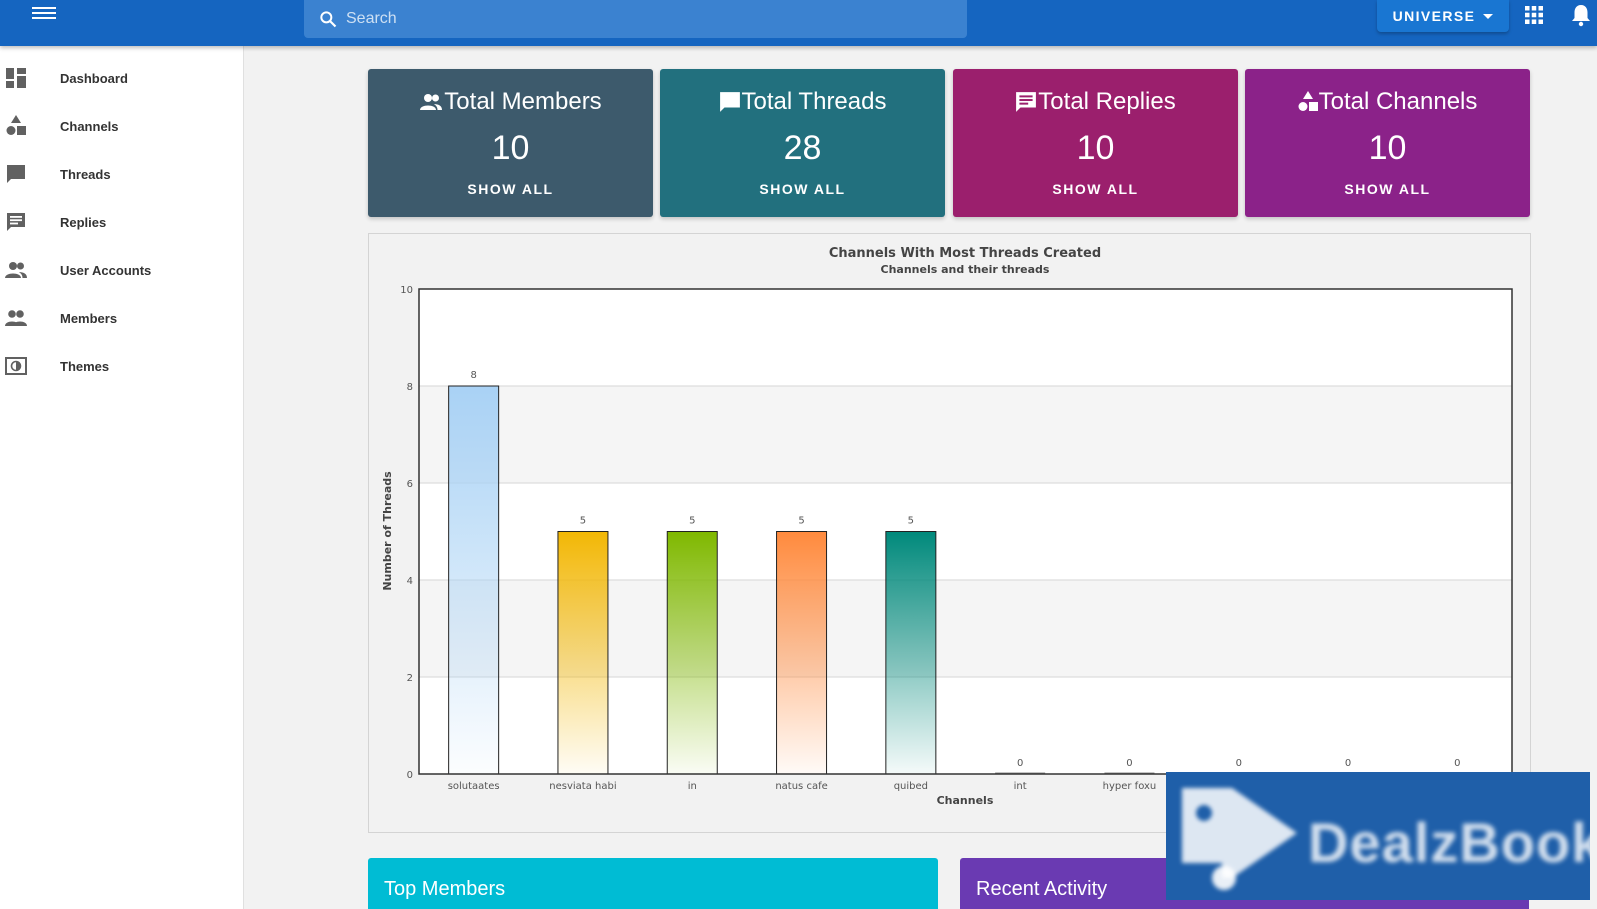 Image resolution: width=1597 pixels, height=909 pixels. I want to click on dashboard-icon, so click(16, 78).